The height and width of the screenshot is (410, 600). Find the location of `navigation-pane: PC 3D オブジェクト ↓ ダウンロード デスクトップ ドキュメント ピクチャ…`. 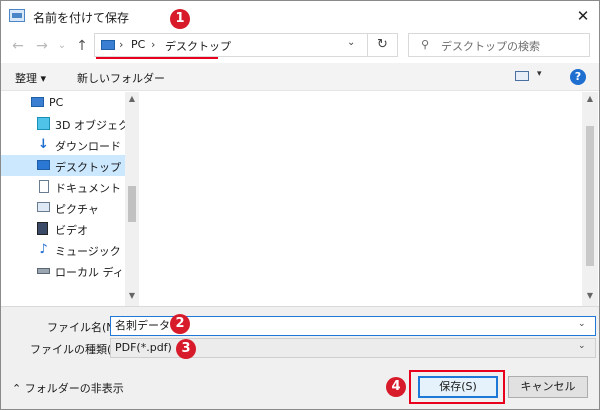

navigation-pane: PC 3D オブジェクト ↓ ダウンロード デスクトップ ドキュメント ピクチャ… is located at coordinates (70, 199).